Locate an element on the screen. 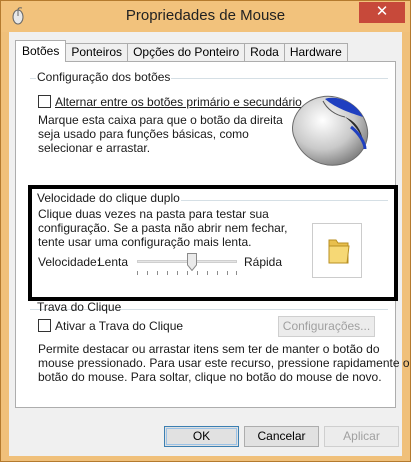  close-icon: ✕ is located at coordinates (382, 11).